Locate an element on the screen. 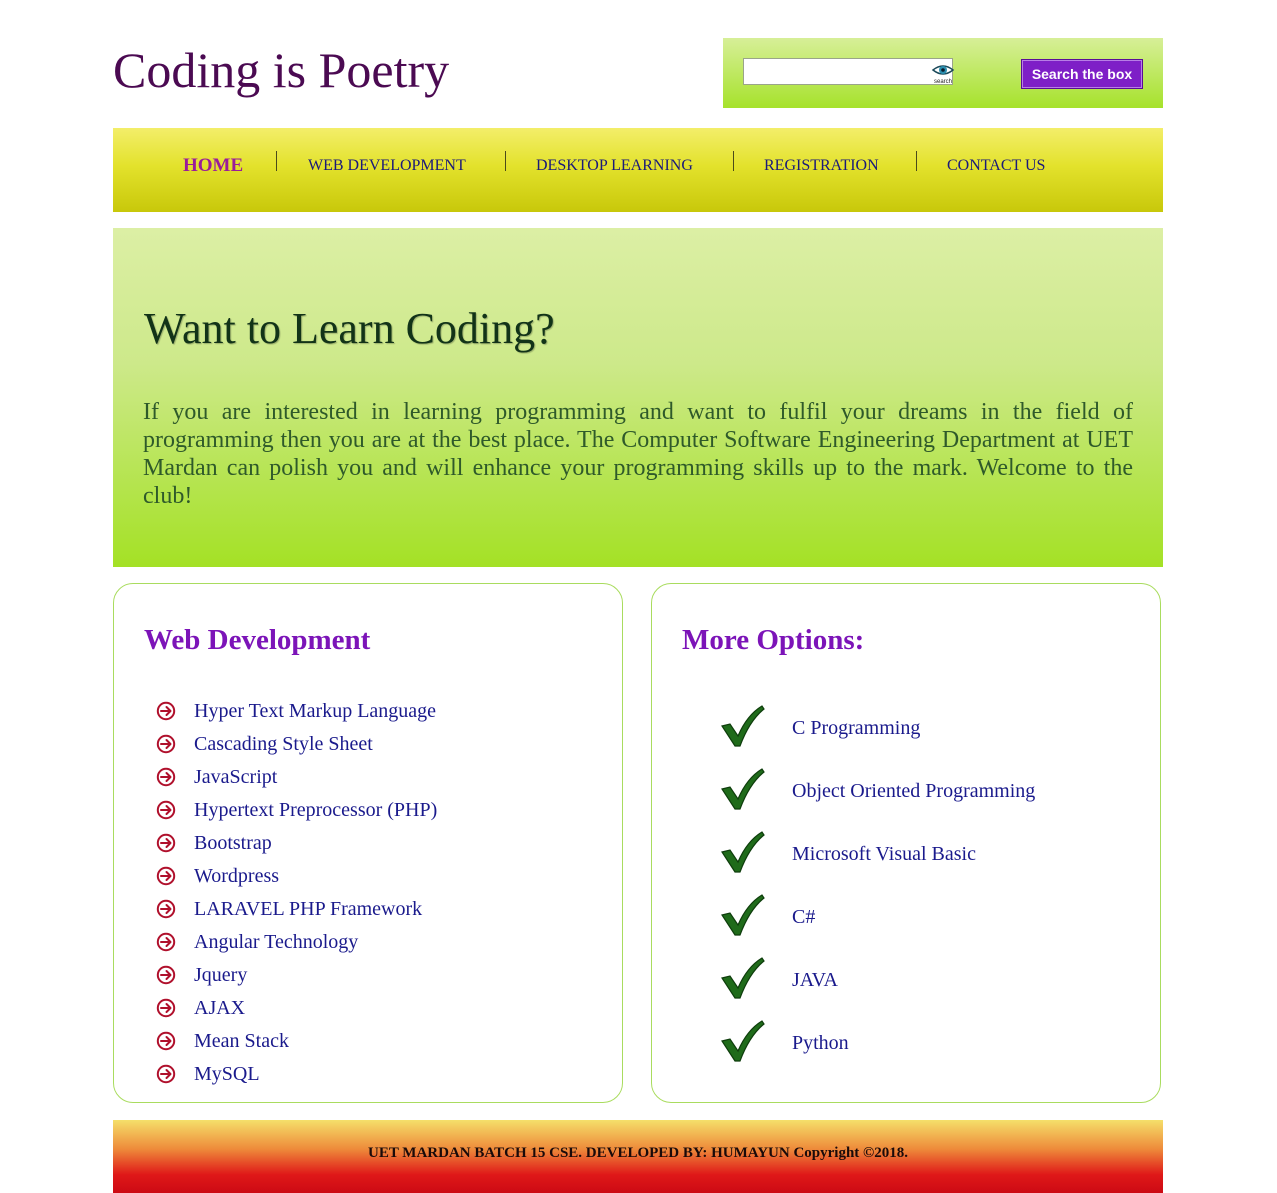 This screenshot has width=1277, height=1193. search-input is located at coordinates (848, 71).